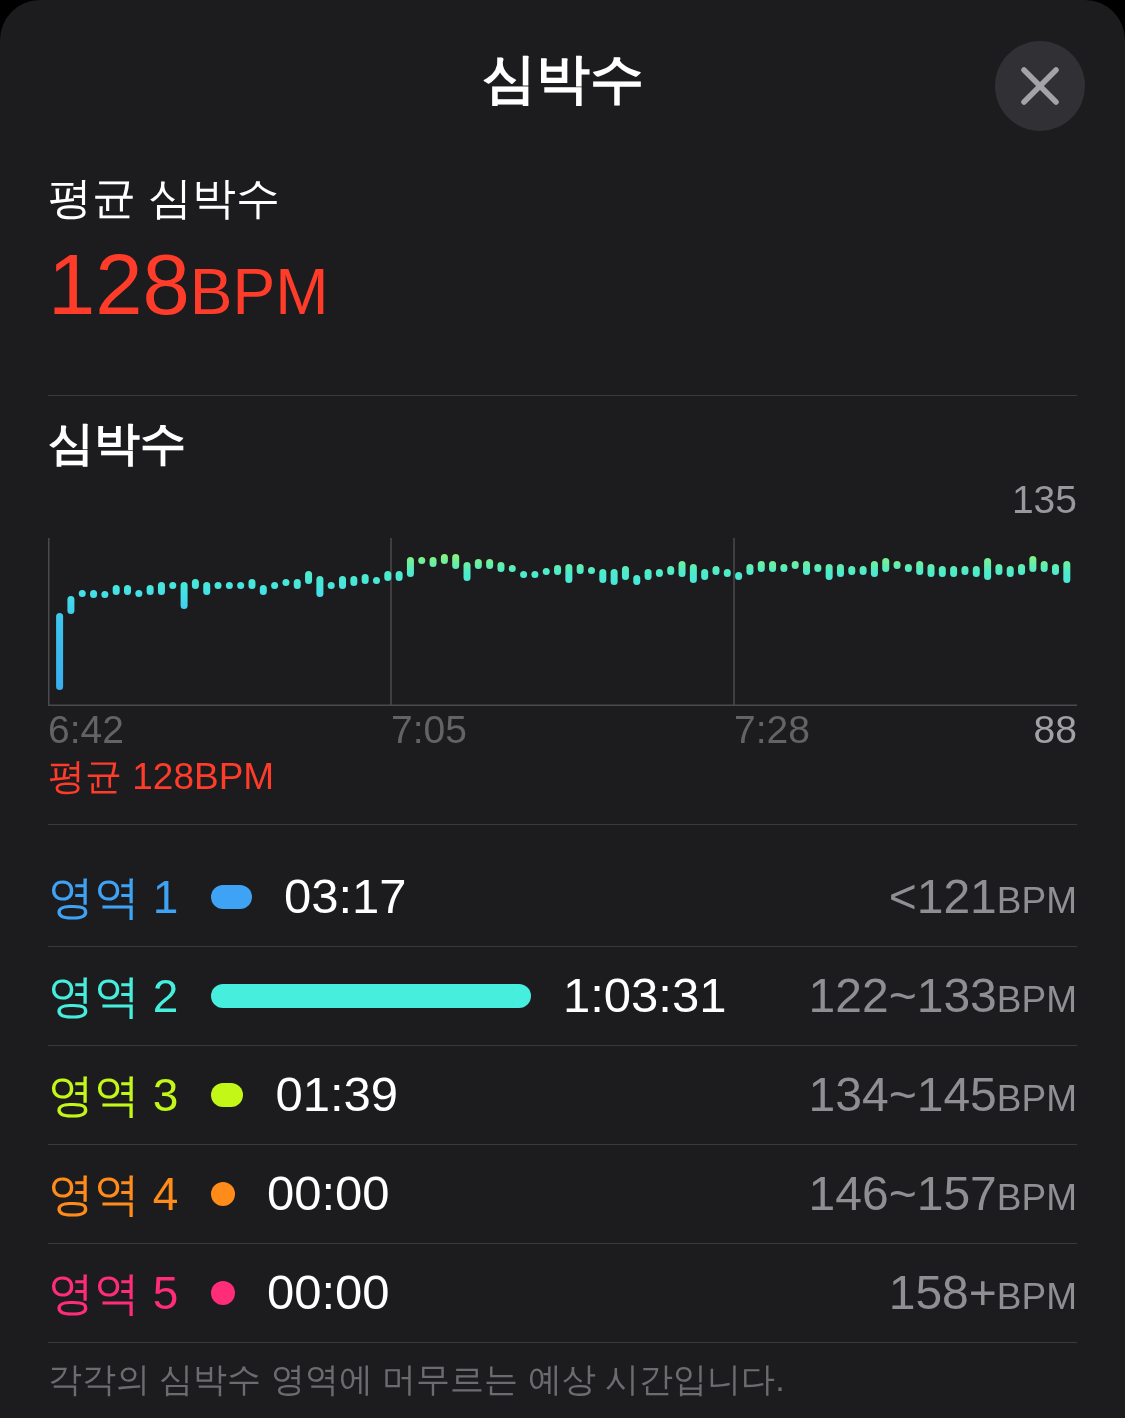 This screenshot has height=1418, width=1125. Describe the element at coordinates (942, 1094) in the screenshot. I see `zone-range: 134~145BPM` at that location.